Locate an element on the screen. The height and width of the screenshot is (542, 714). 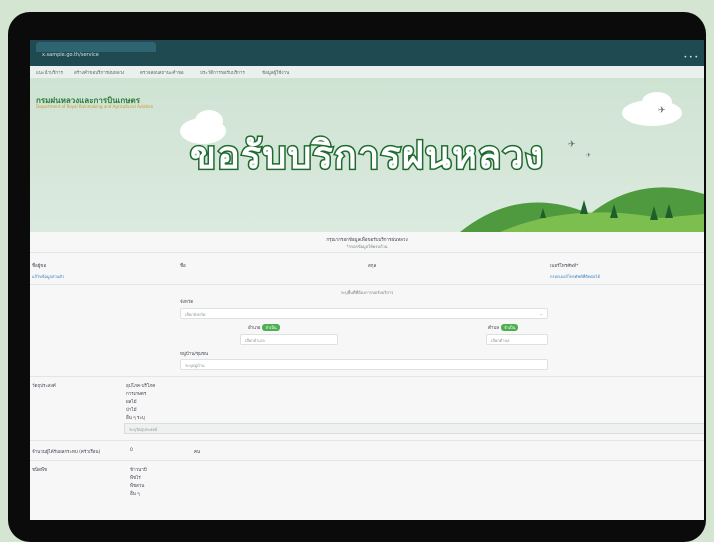
village-placeholder: ระบุหมู่บ้าน is located at coordinates (195, 365).